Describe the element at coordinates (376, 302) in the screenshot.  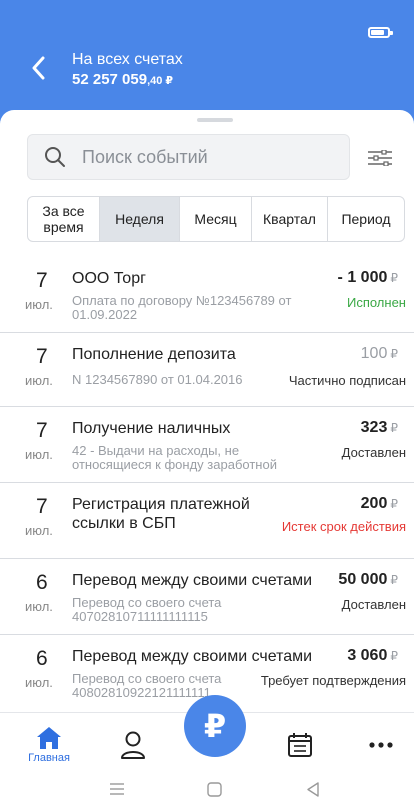
I see `event-status: Исполнен` at that location.